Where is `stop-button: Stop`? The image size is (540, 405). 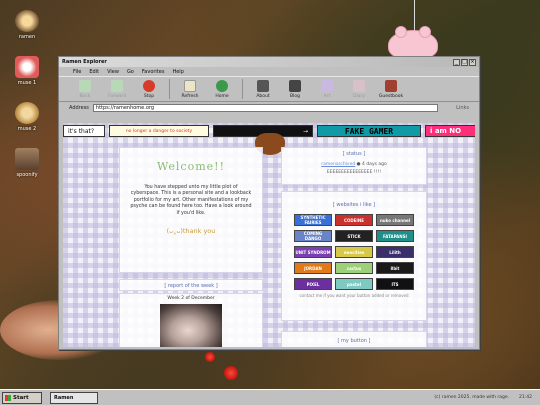 stop-button: Stop is located at coordinates (149, 89).